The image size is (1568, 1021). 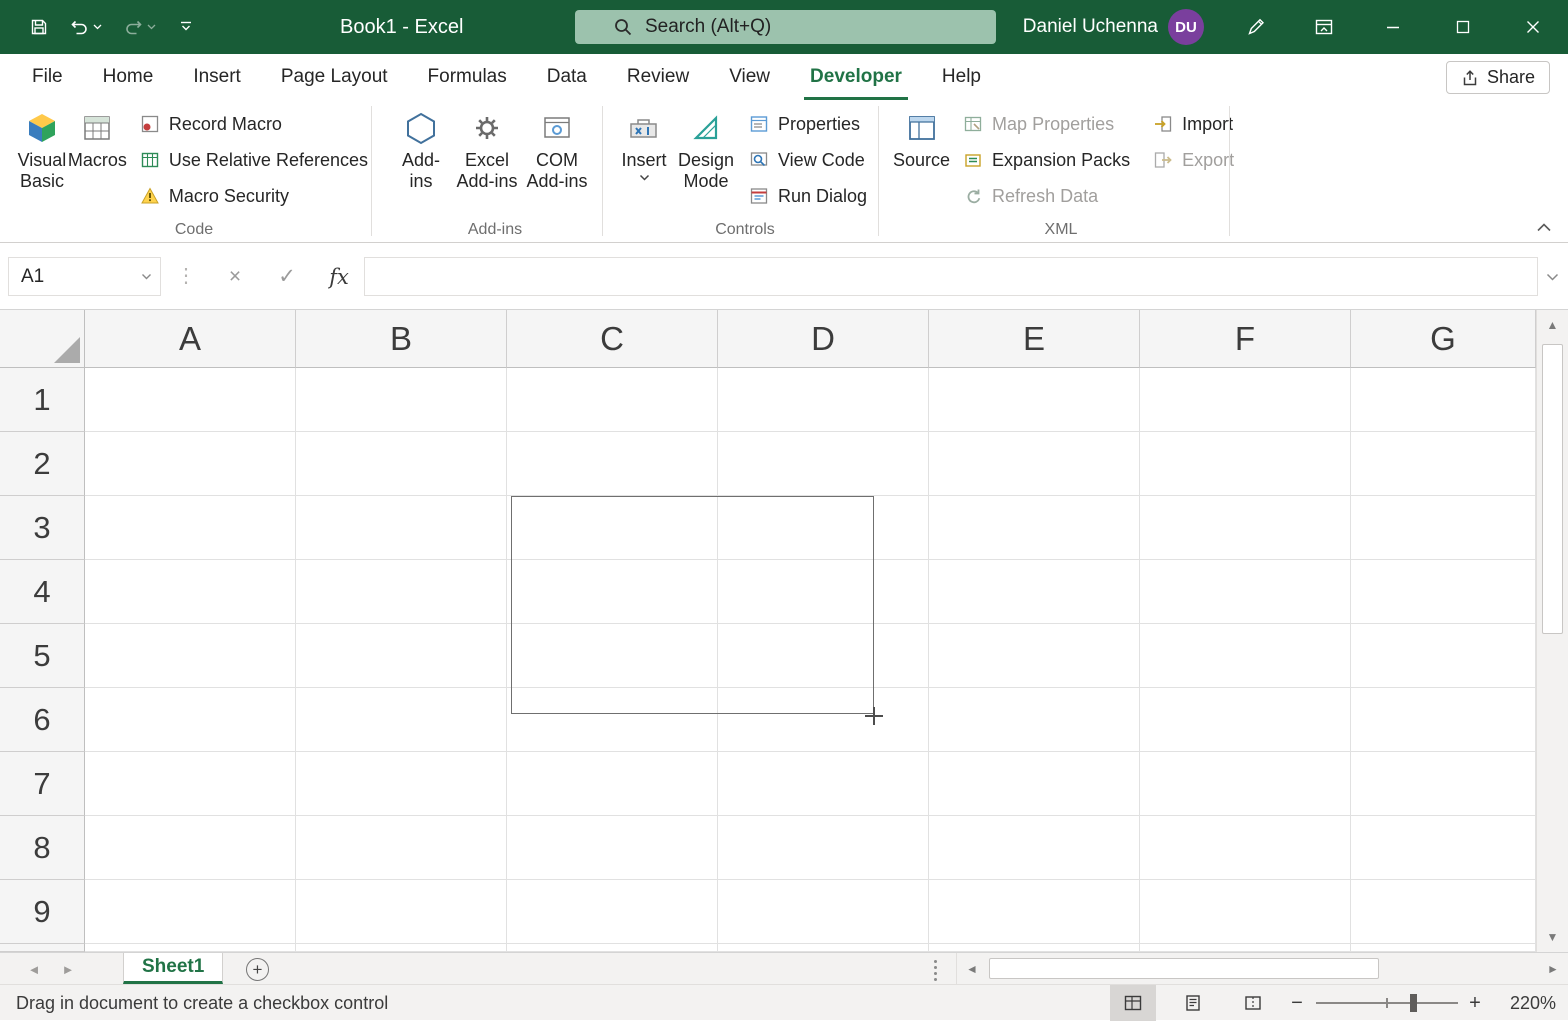 I want to click on sheet-tab-sheet1: Sheet1, so click(x=173, y=968).